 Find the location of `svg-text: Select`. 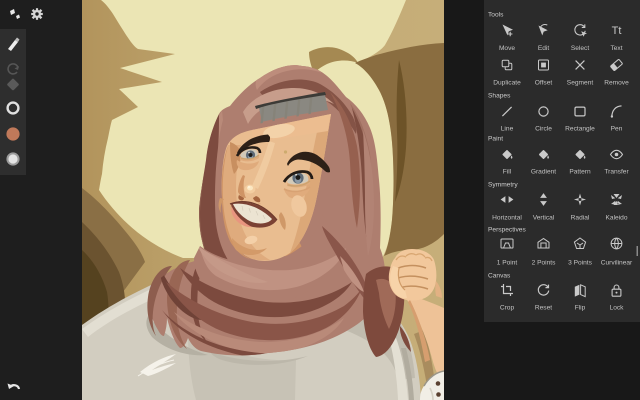

svg-text: Select is located at coordinates (580, 48).